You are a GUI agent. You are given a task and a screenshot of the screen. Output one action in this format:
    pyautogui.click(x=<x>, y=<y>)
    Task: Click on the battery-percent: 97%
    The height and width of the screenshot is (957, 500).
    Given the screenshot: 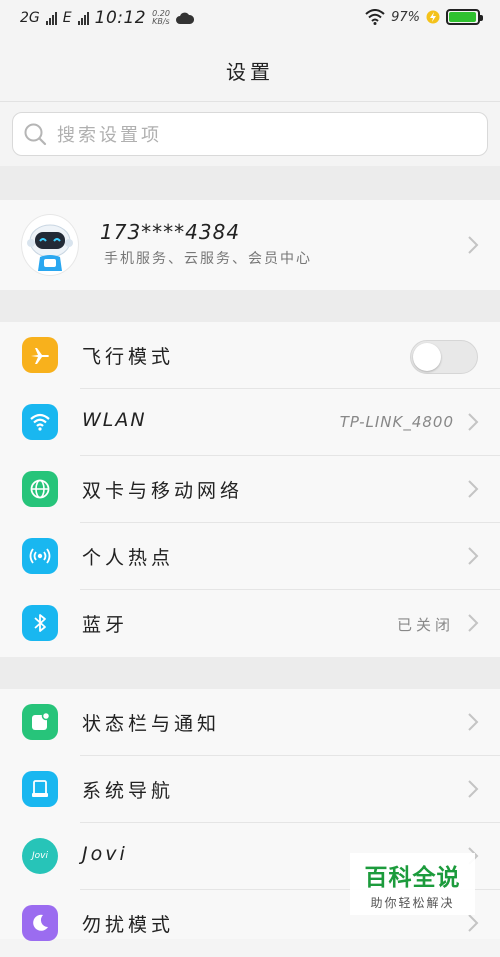 What is the action you would take?
    pyautogui.click(x=405, y=17)
    